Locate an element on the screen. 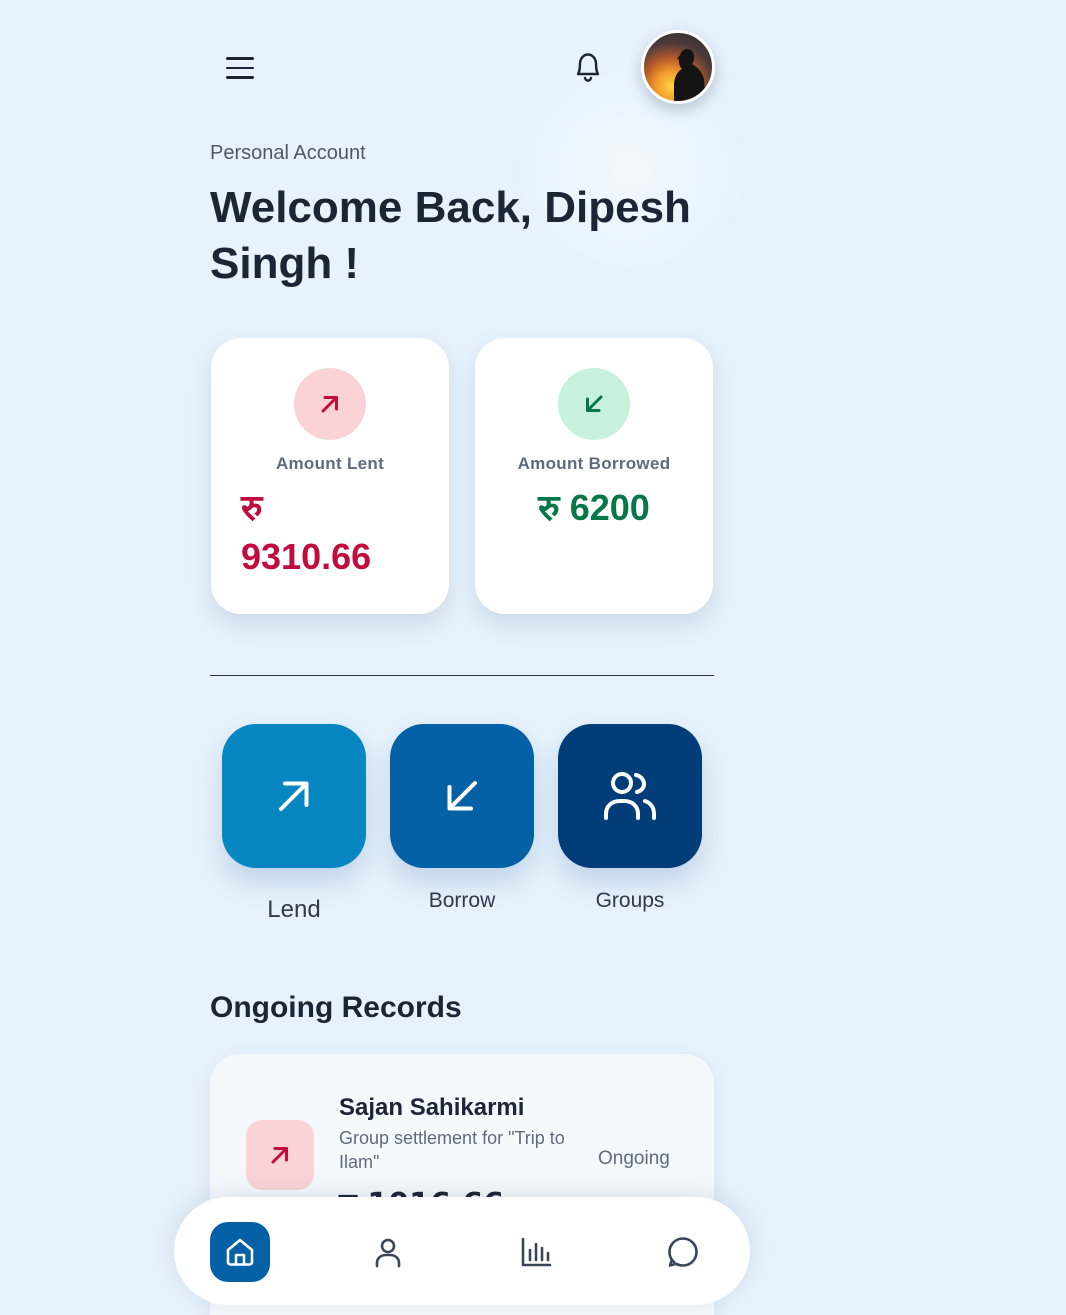  borrow-label: Borrow is located at coordinates (462, 900).